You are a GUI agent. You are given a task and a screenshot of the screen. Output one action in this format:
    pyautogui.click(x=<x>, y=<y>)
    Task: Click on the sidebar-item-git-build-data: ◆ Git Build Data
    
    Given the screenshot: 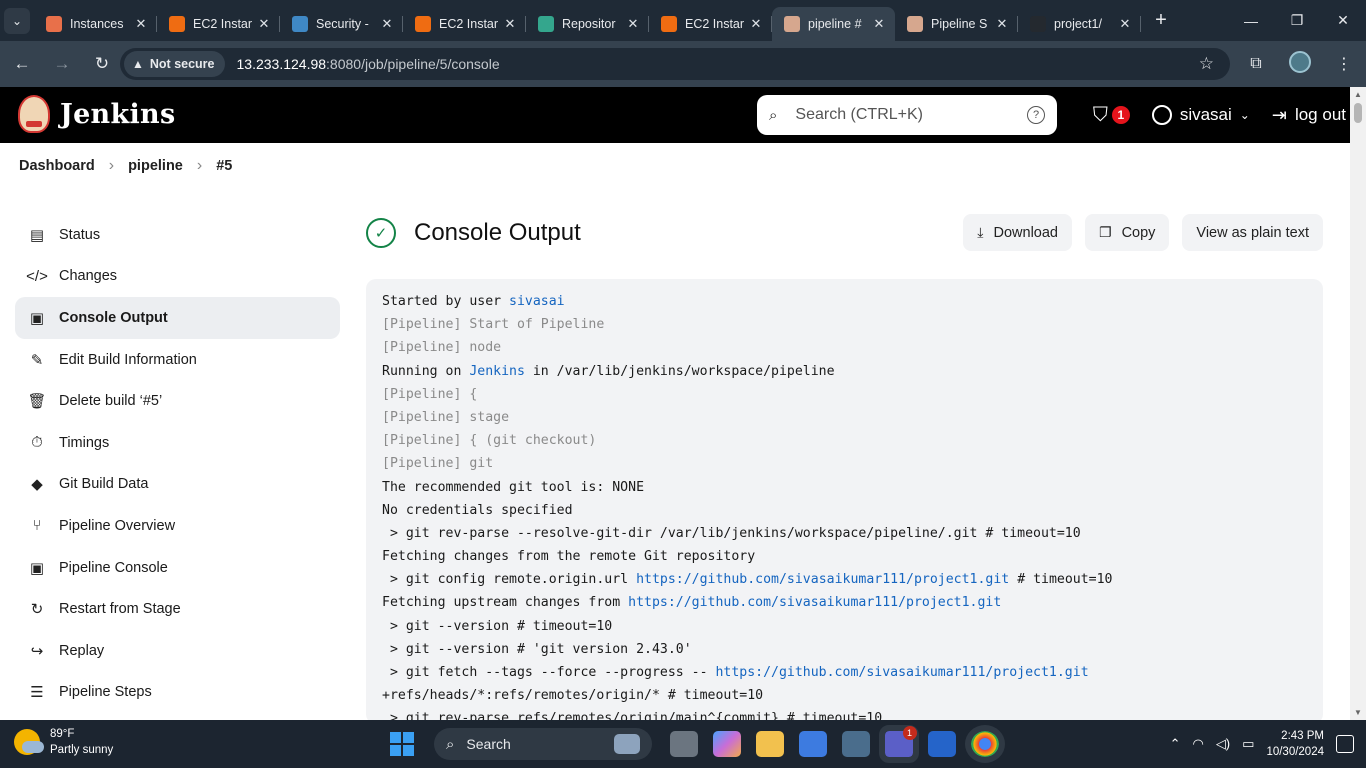 What is the action you would take?
    pyautogui.click(x=177, y=485)
    